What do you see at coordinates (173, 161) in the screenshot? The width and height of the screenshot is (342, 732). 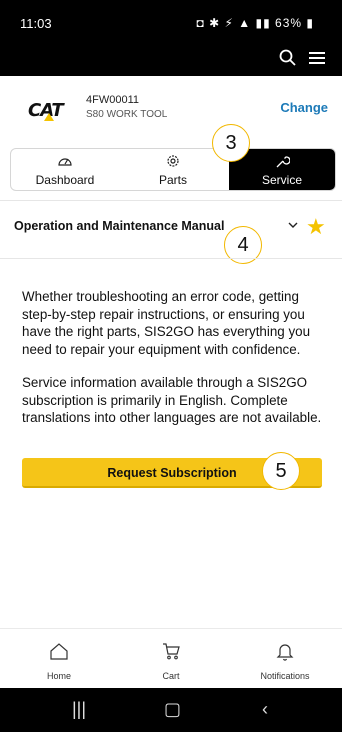 I see `gear-icon` at bounding box center [173, 161].